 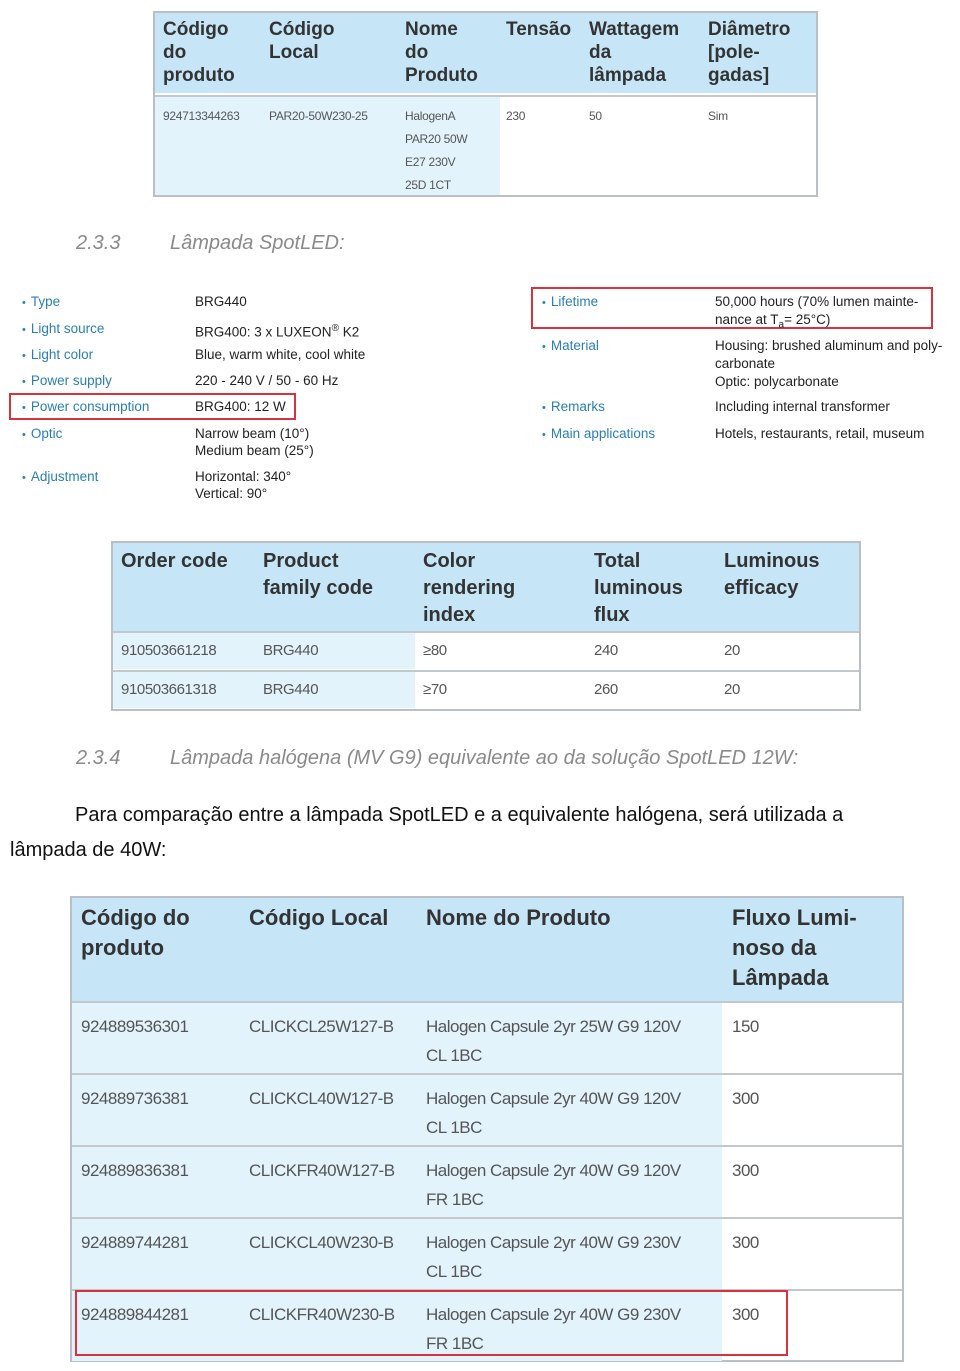 I want to click on header-line: Order code, so click(x=174, y=561).